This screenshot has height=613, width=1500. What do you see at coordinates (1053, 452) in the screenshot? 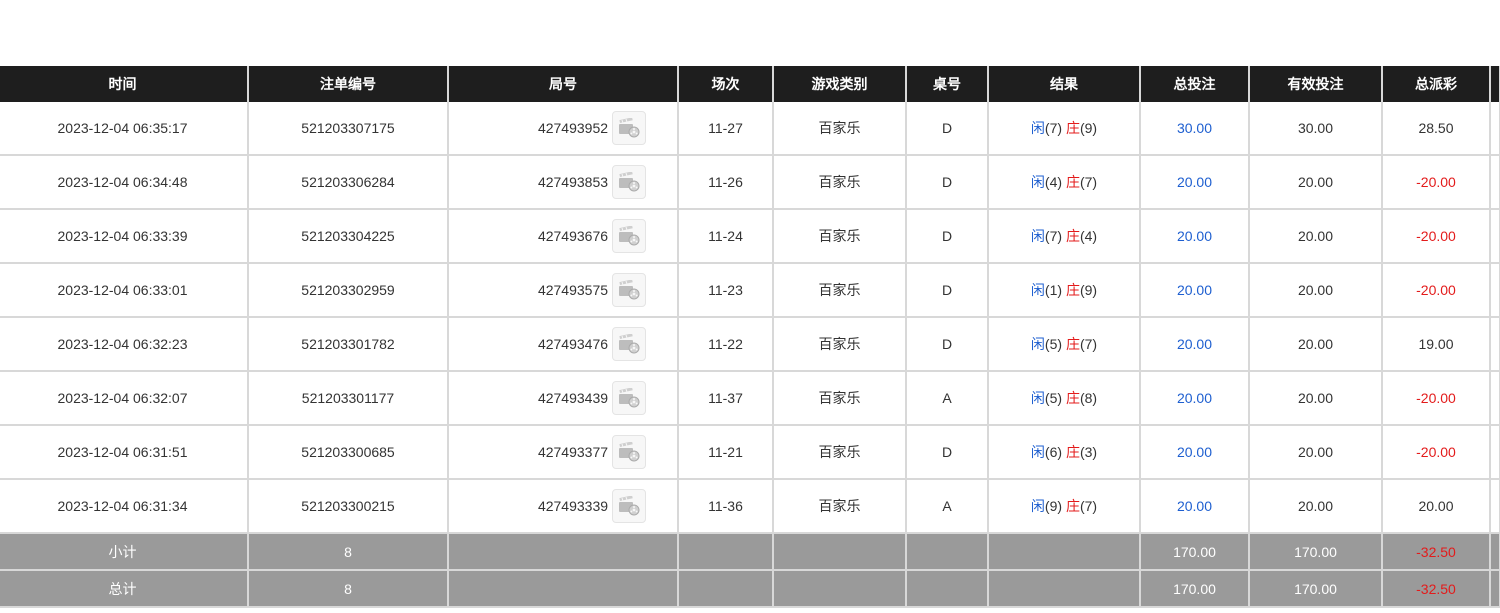
I see `result-player-score: (6)` at bounding box center [1053, 452].